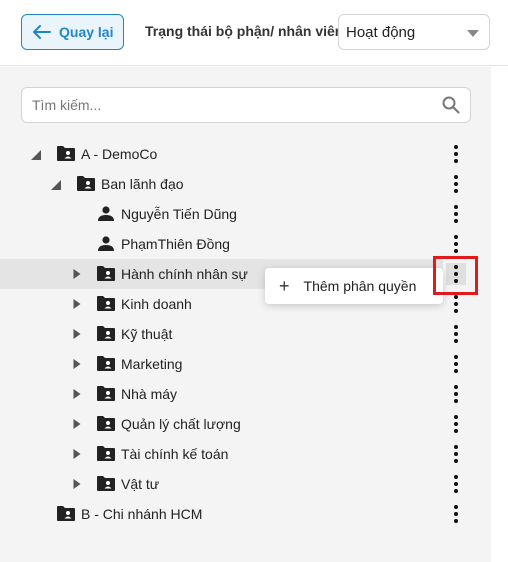 The image size is (508, 562). What do you see at coordinates (245, 154) in the screenshot?
I see `tree-row: A - DemoCo` at bounding box center [245, 154].